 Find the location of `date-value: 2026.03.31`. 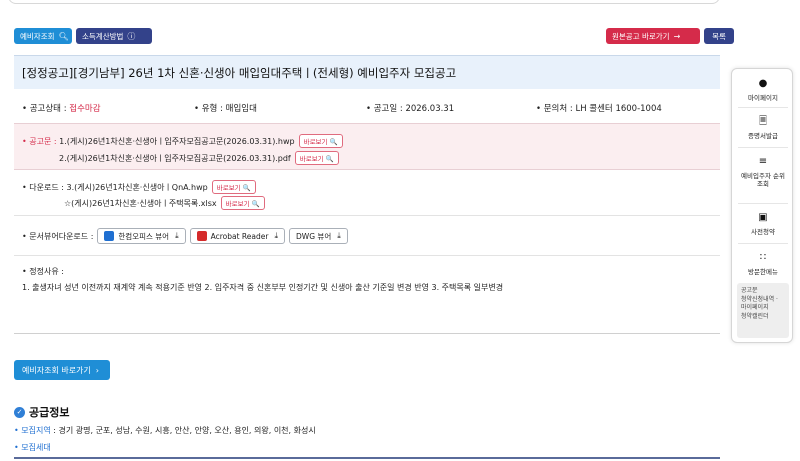

date-value: 2026.03.31 is located at coordinates (430, 109).